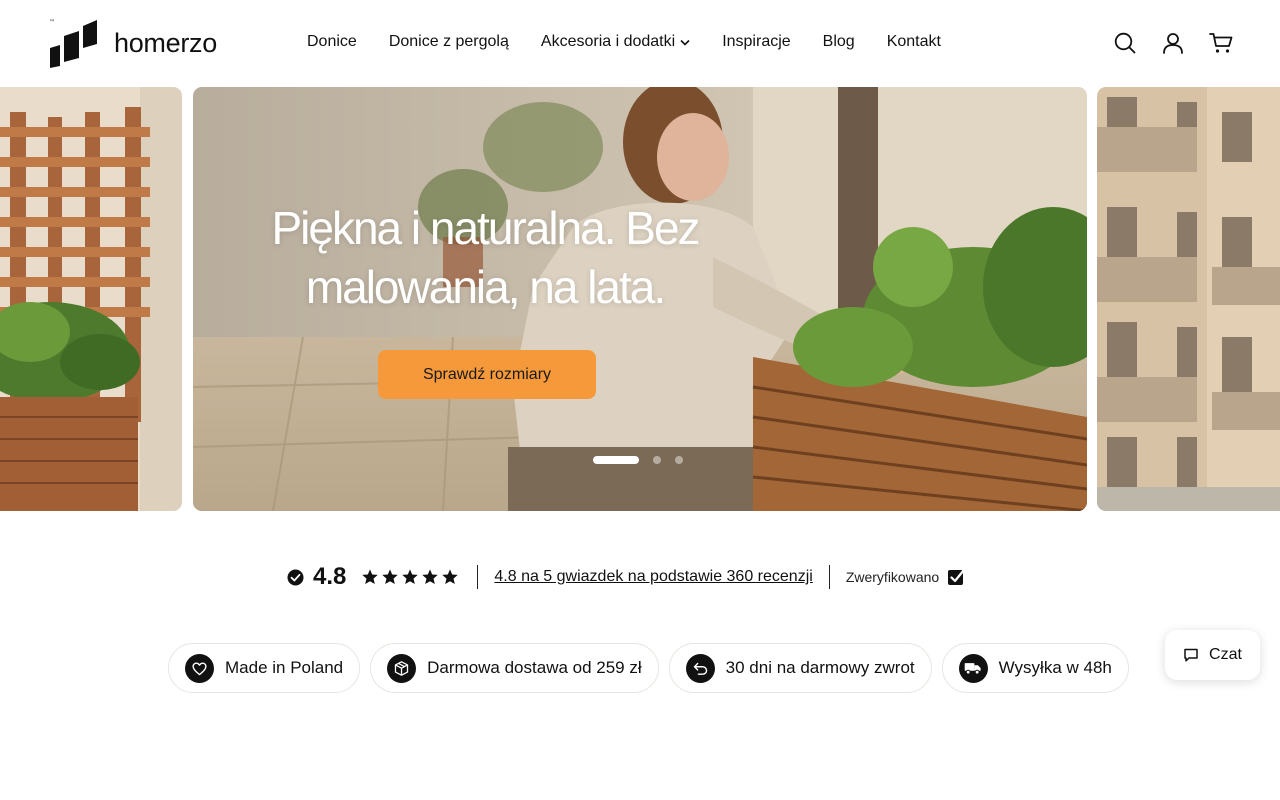 The height and width of the screenshot is (800, 1280). Describe the element at coordinates (485, 228) in the screenshot. I see `hero-headline-line-1: Piękna i naturalna. Bez` at that location.